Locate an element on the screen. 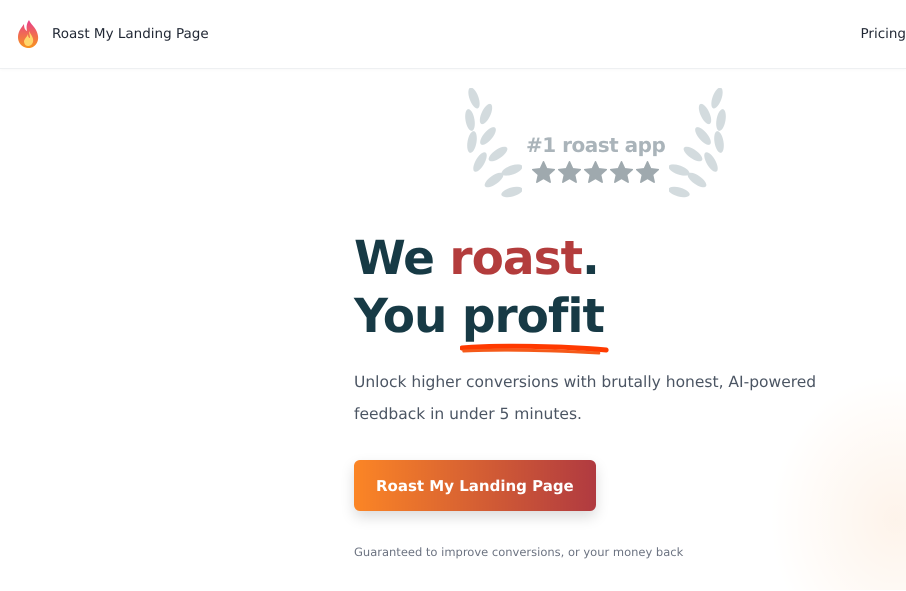 Image resolution: width=906 pixels, height=591 pixels. badge-title: #1 roast app is located at coordinates (596, 145).